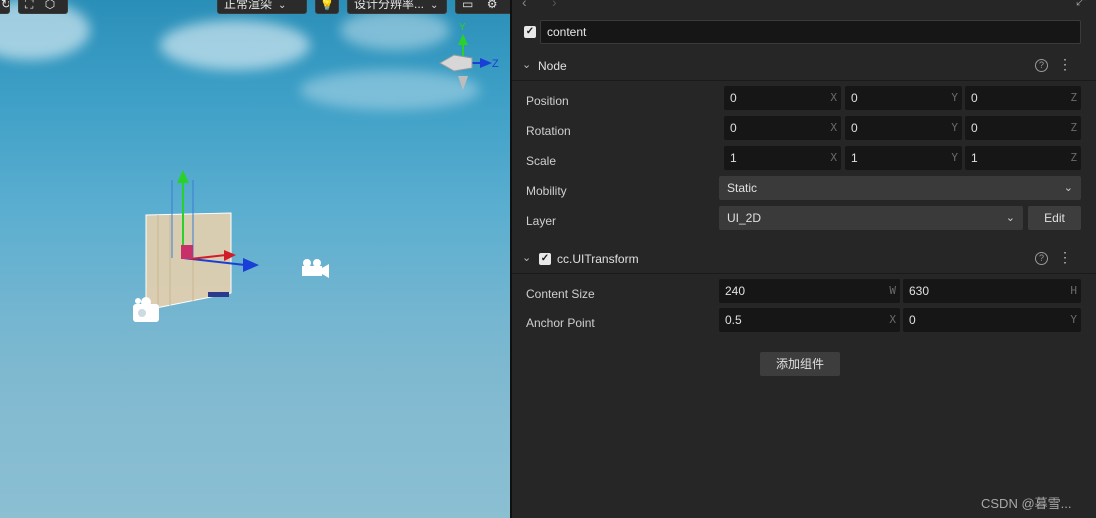 The width and height of the screenshot is (1096, 518). Describe the element at coordinates (809, 291) in the screenshot. I see `content-width-field: 240 W` at that location.